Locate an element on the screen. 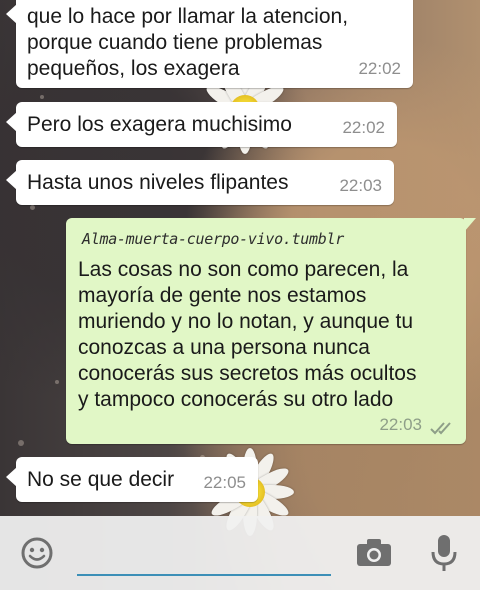 The image size is (480, 590). read-receipt-icon is located at coordinates (440, 428).